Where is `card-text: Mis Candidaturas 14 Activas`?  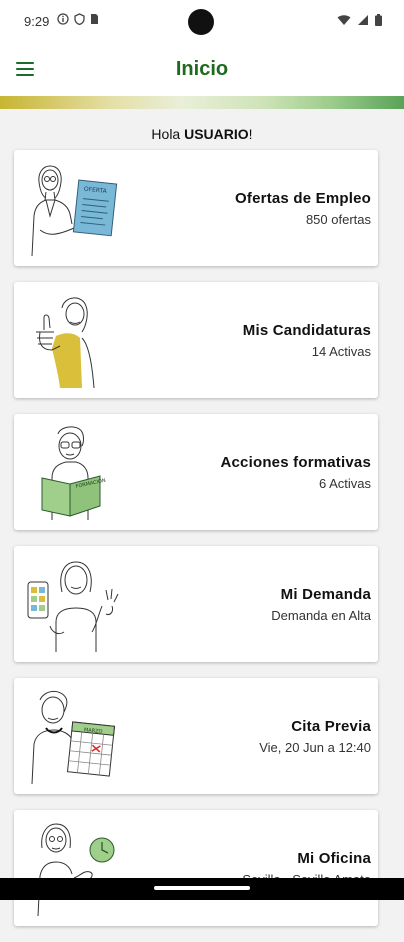
card-text: Mis Candidaturas 14 Activas is located at coordinates (307, 340).